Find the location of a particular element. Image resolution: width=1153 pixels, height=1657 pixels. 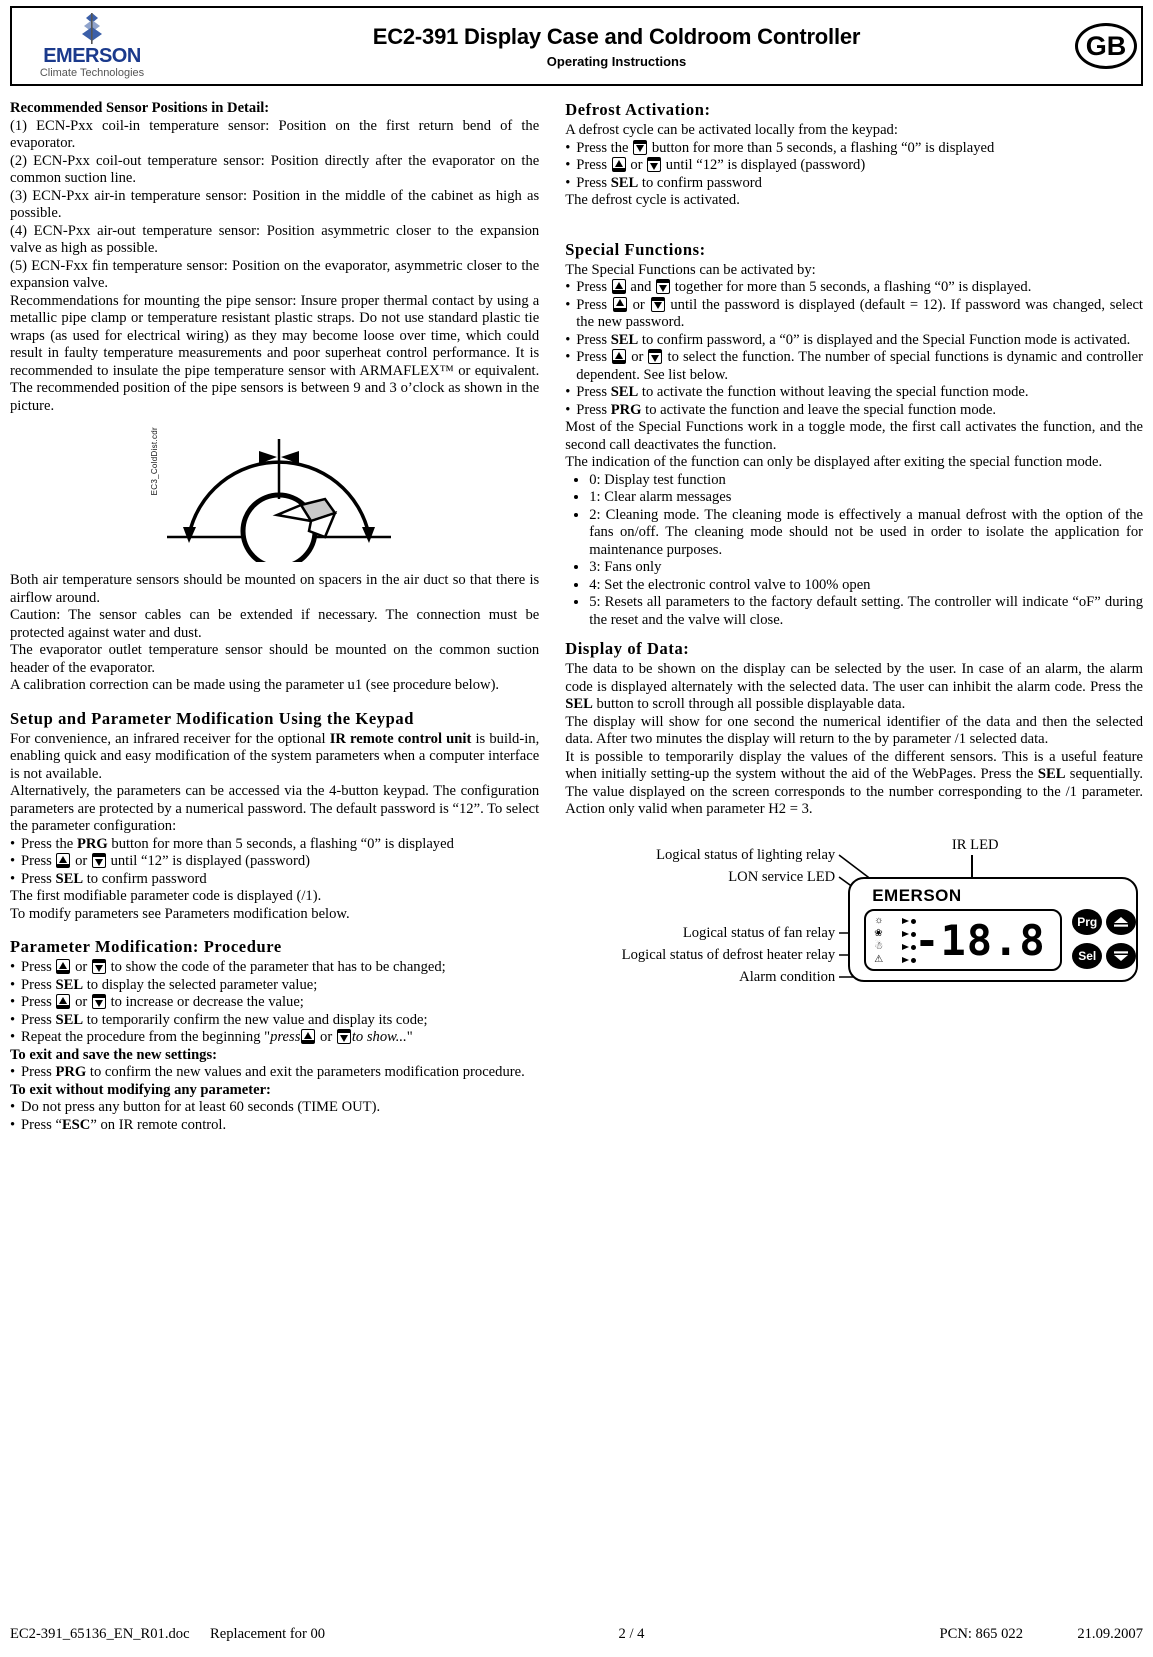

controller-body: EMERSON ☼ ❀ ☃ ⚠ -18.8 Prg Sel is located at coordinates (993, 929).